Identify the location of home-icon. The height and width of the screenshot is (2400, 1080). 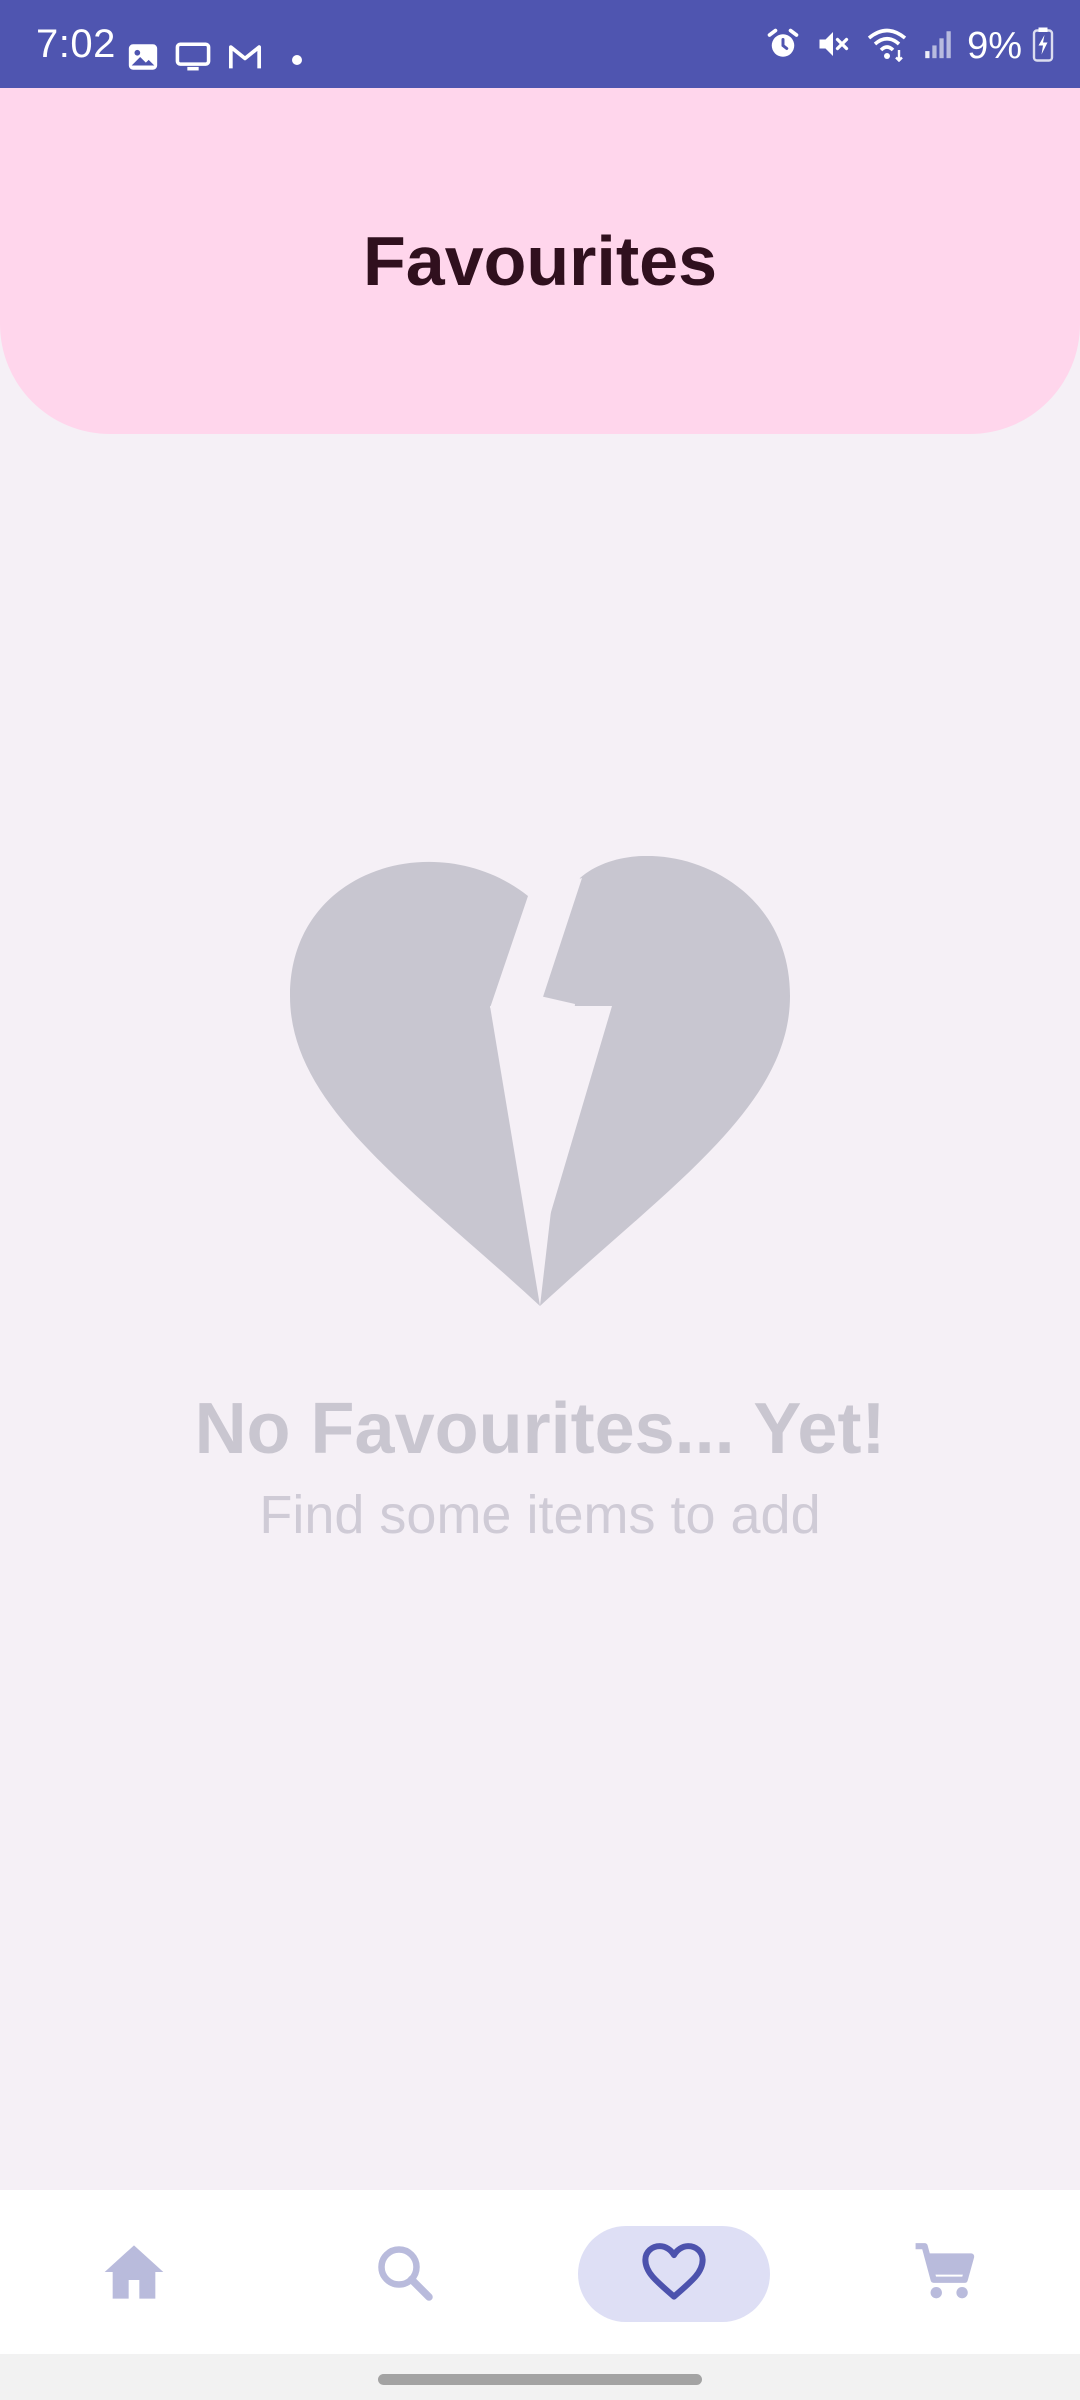
(134, 2274).